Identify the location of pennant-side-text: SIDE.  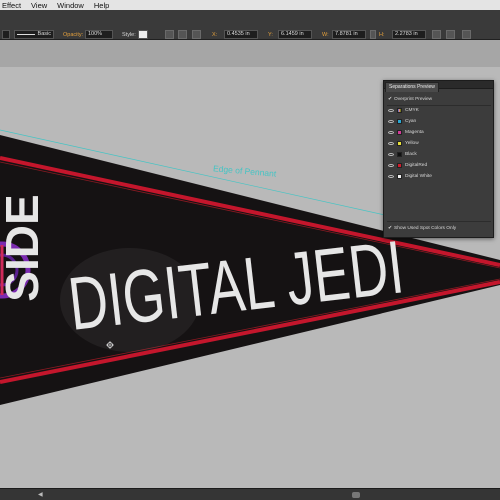
(24, 247).